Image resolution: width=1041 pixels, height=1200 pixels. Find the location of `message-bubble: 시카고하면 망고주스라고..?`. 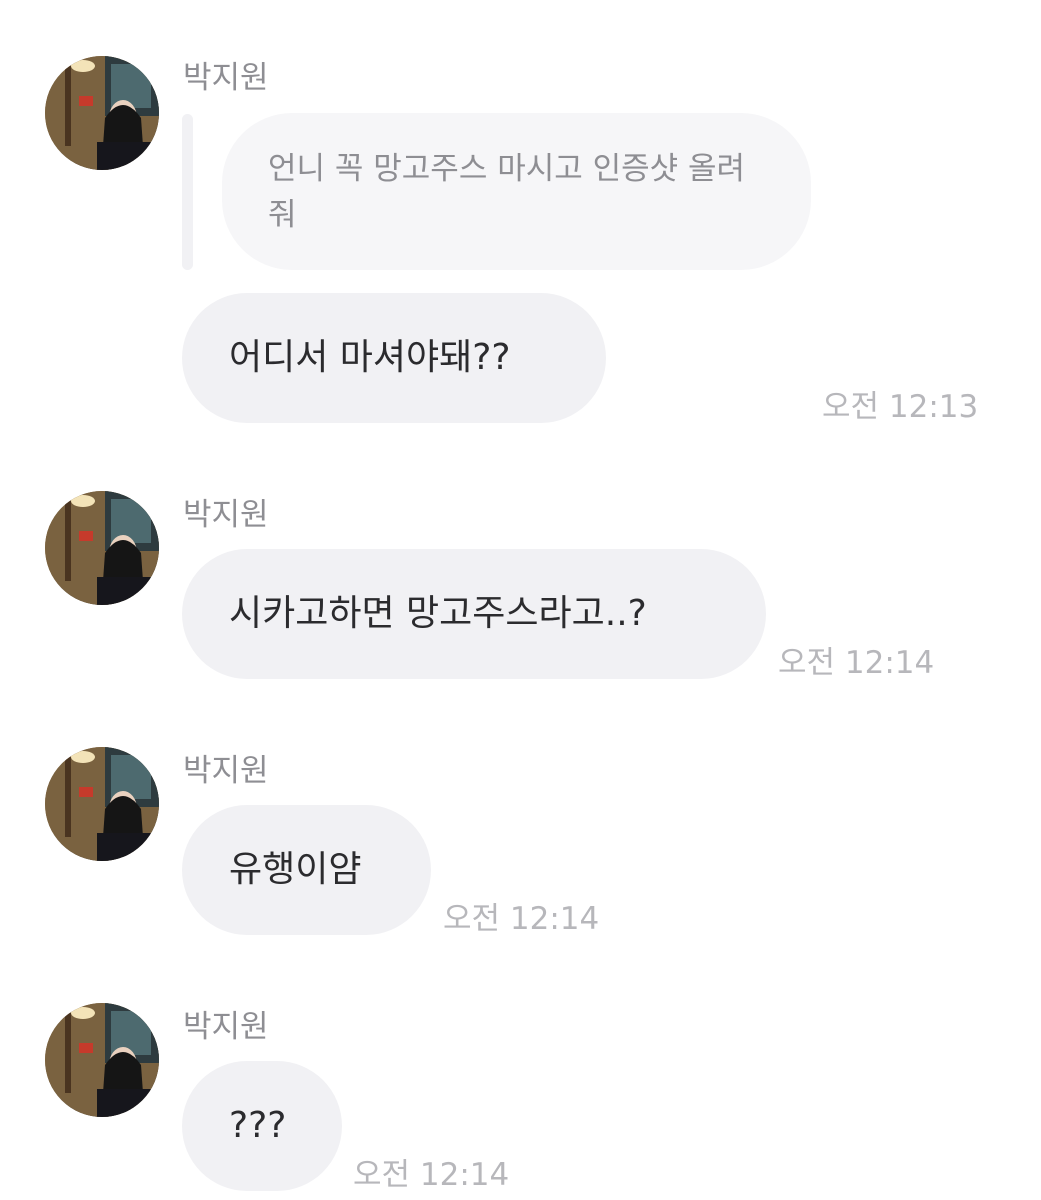

message-bubble: 시카고하면 망고주스라고..? is located at coordinates (474, 614).